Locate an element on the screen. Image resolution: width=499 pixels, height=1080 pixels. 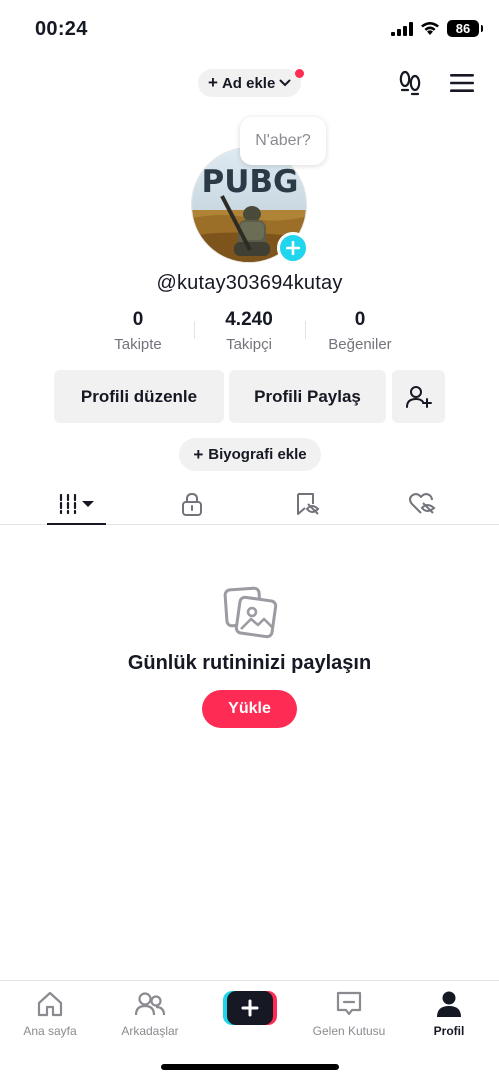
plus-icon is located at coordinates (293, 248).